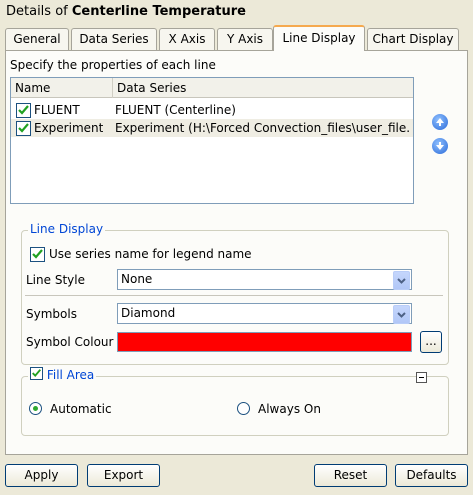 This screenshot has width=473, height=495. I want to click on symbols-select: Diamond, so click(264, 313).